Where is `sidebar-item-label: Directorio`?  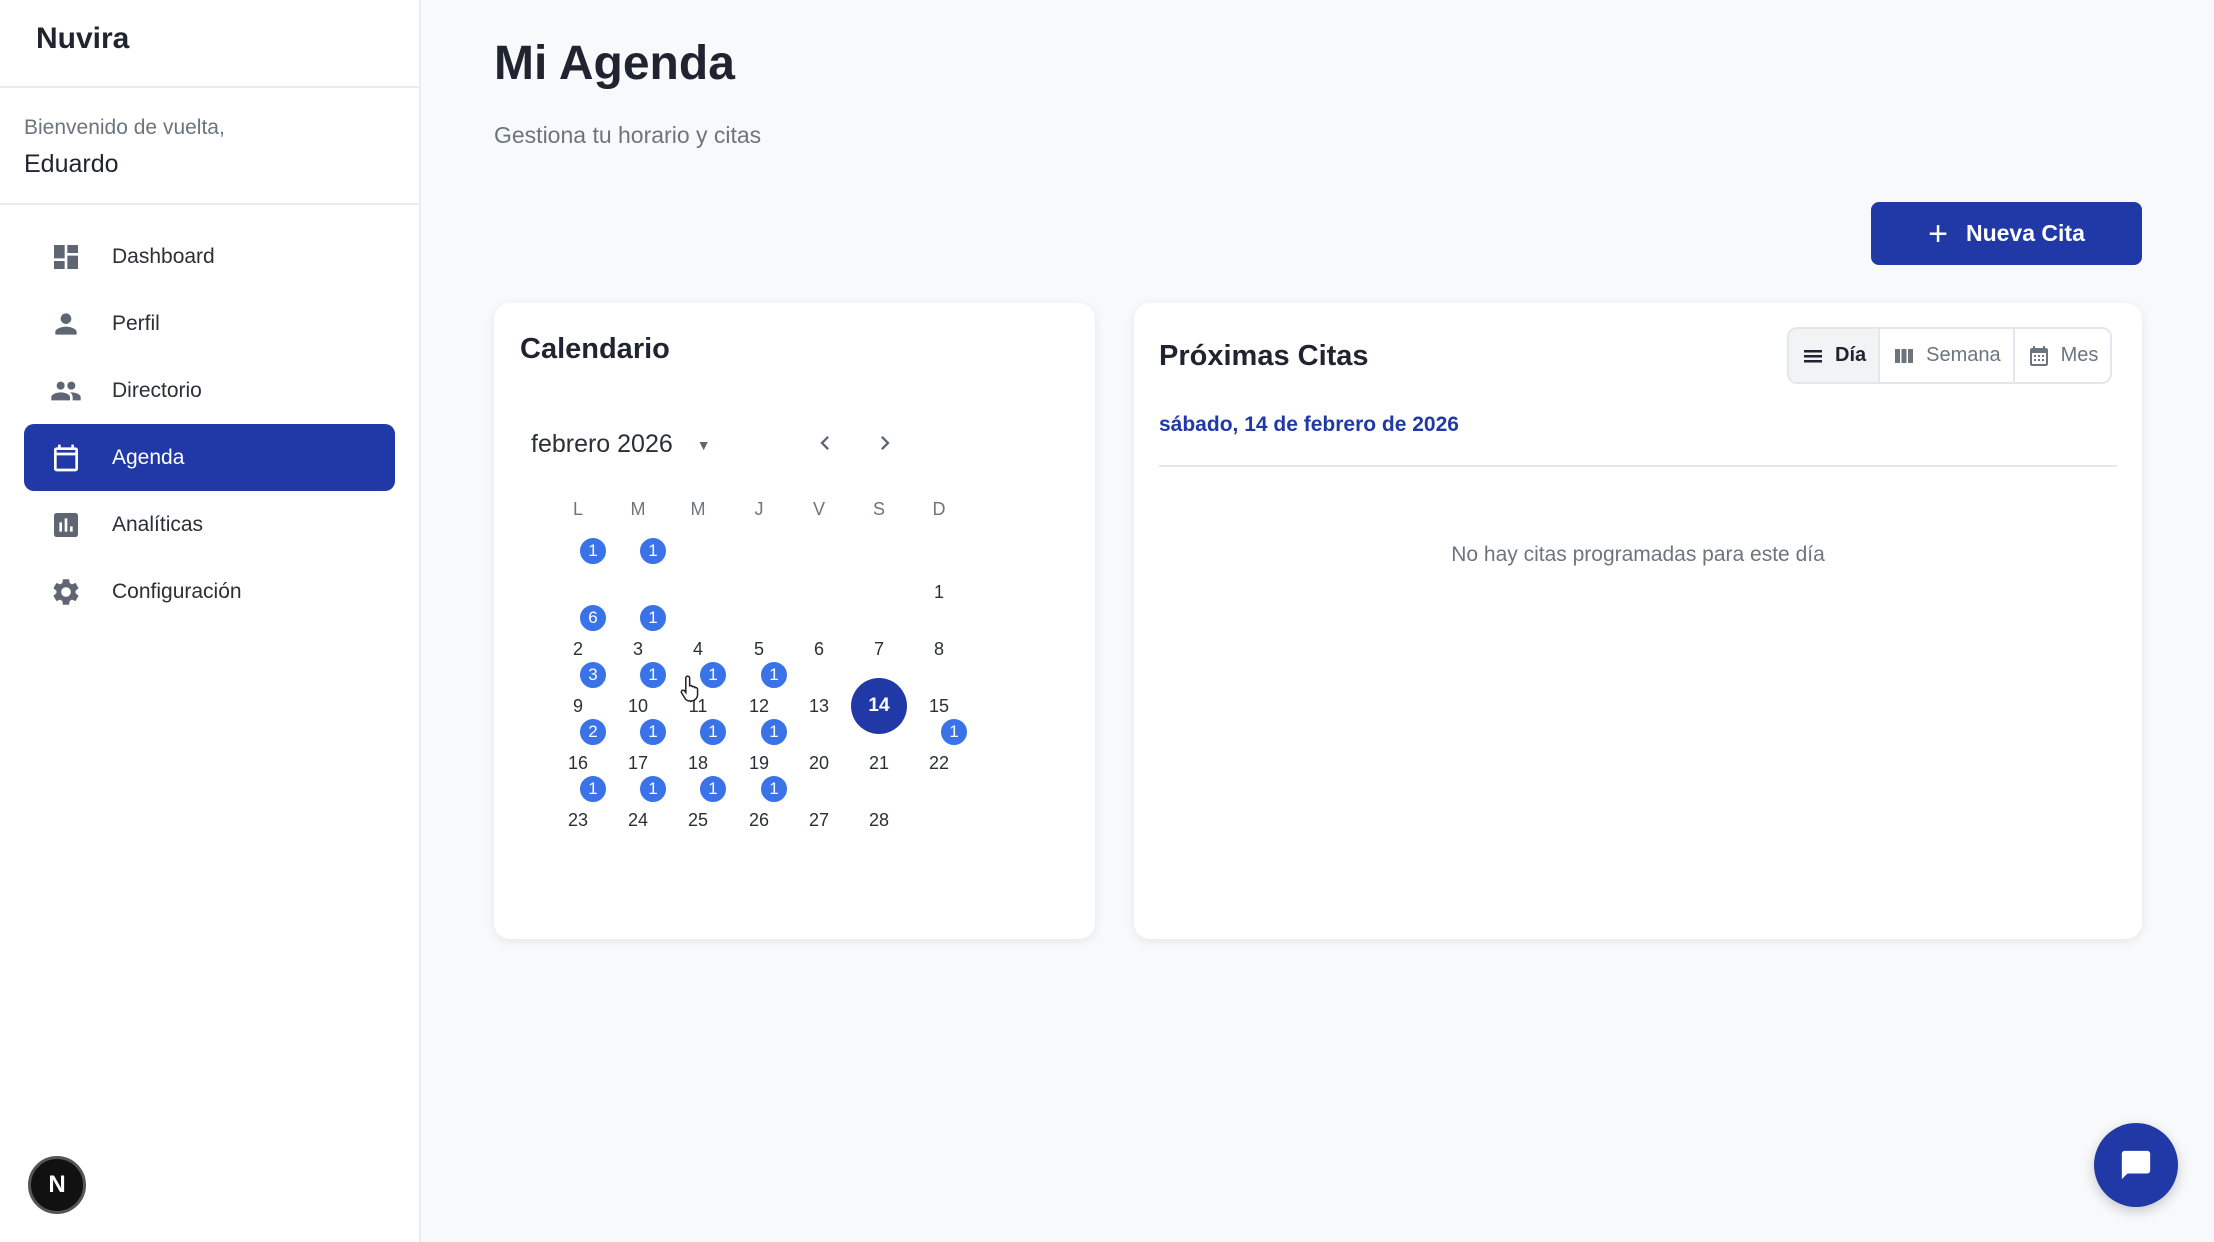
sidebar-item-label: Directorio is located at coordinates (157, 390).